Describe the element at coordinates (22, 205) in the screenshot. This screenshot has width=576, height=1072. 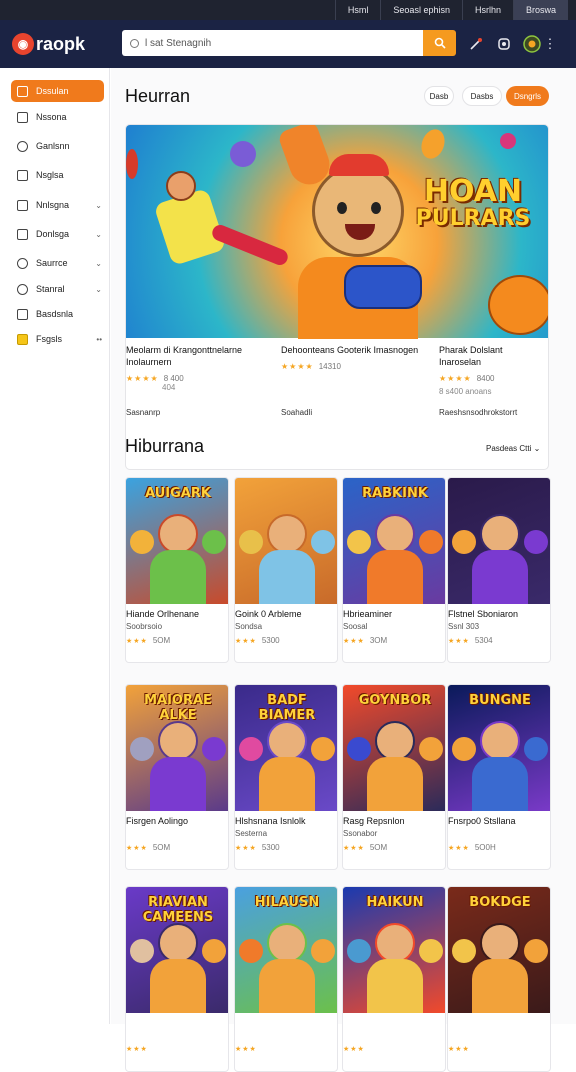
I see `house-icon` at that location.